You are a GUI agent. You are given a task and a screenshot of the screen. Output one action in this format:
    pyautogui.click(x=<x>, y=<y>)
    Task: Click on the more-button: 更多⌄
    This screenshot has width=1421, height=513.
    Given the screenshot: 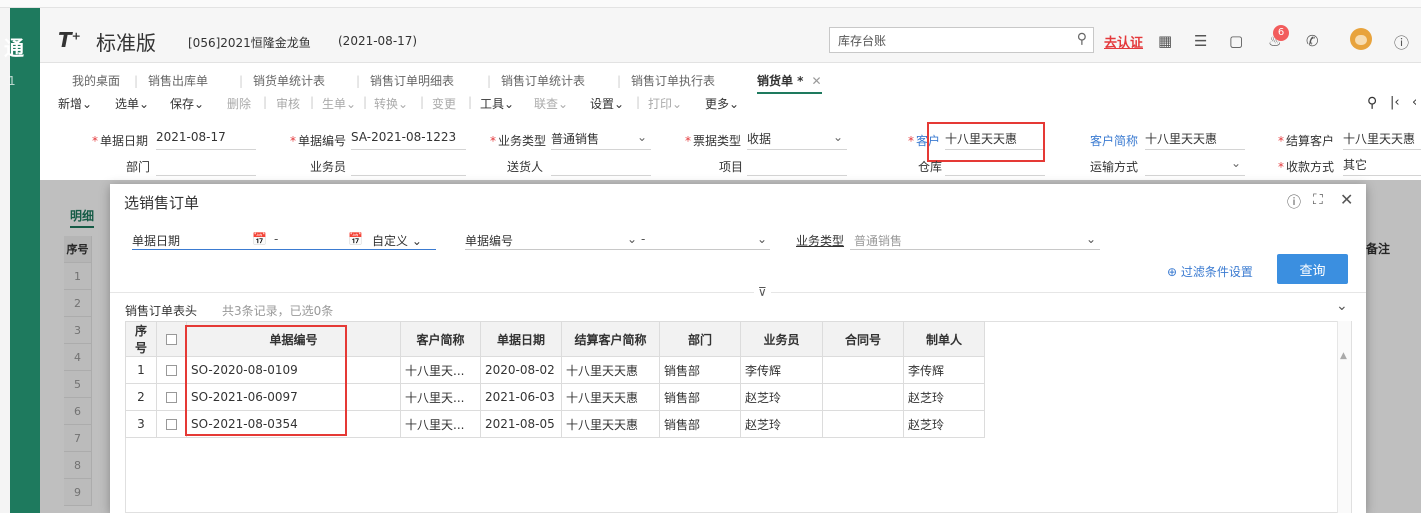 What is the action you would take?
    pyautogui.click(x=722, y=103)
    